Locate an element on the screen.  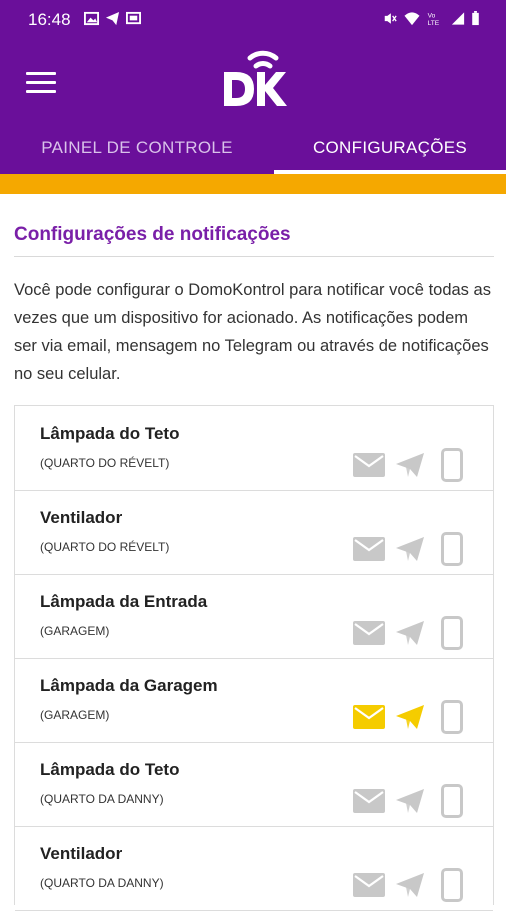
device-row: Lâmpada da Garagem (GARAGEM) is located at coordinates (254, 700).